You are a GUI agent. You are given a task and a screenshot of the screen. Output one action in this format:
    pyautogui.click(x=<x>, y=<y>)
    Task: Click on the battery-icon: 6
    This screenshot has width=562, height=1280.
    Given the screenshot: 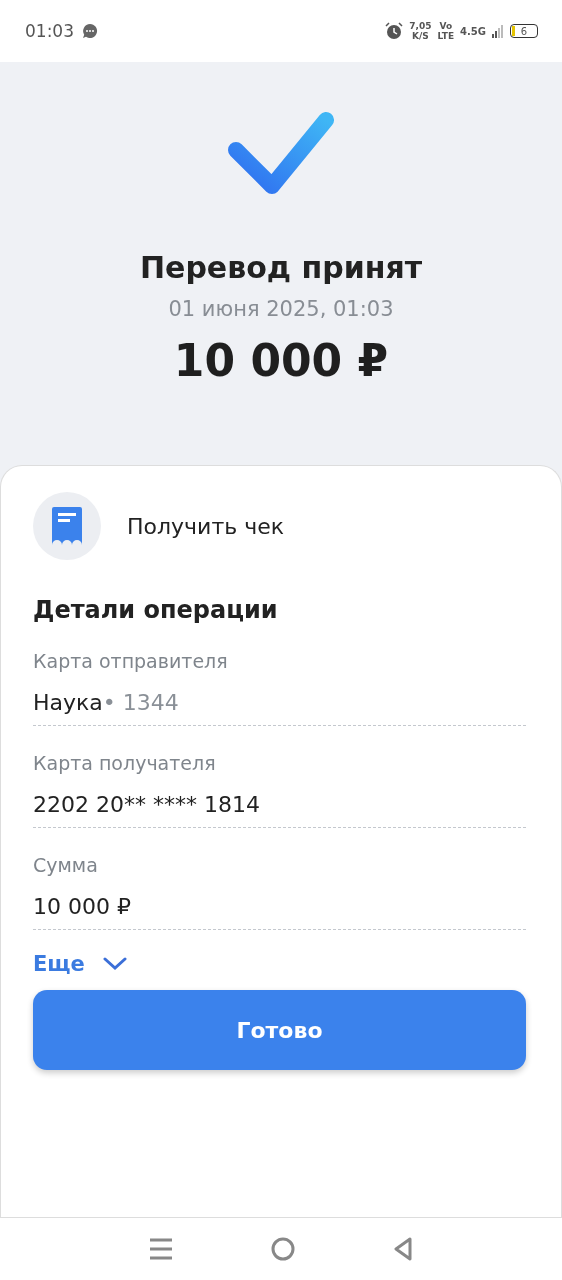 What is the action you would take?
    pyautogui.click(x=524, y=31)
    